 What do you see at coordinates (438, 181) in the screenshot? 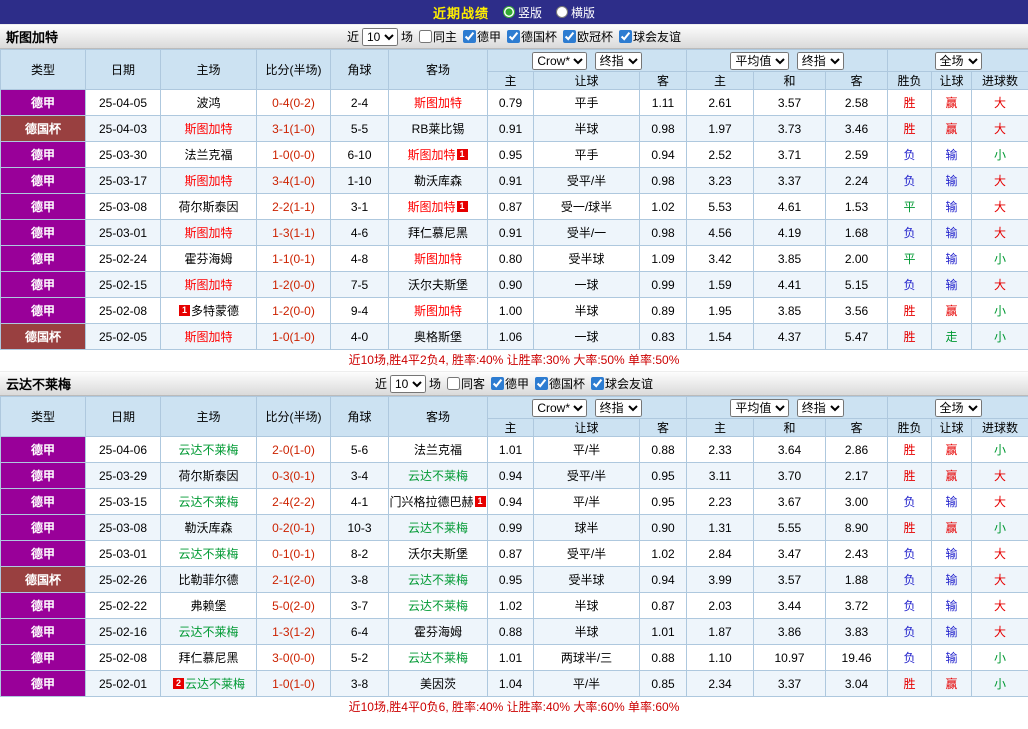
I see `team-link: 勒沃库森` at bounding box center [438, 181].